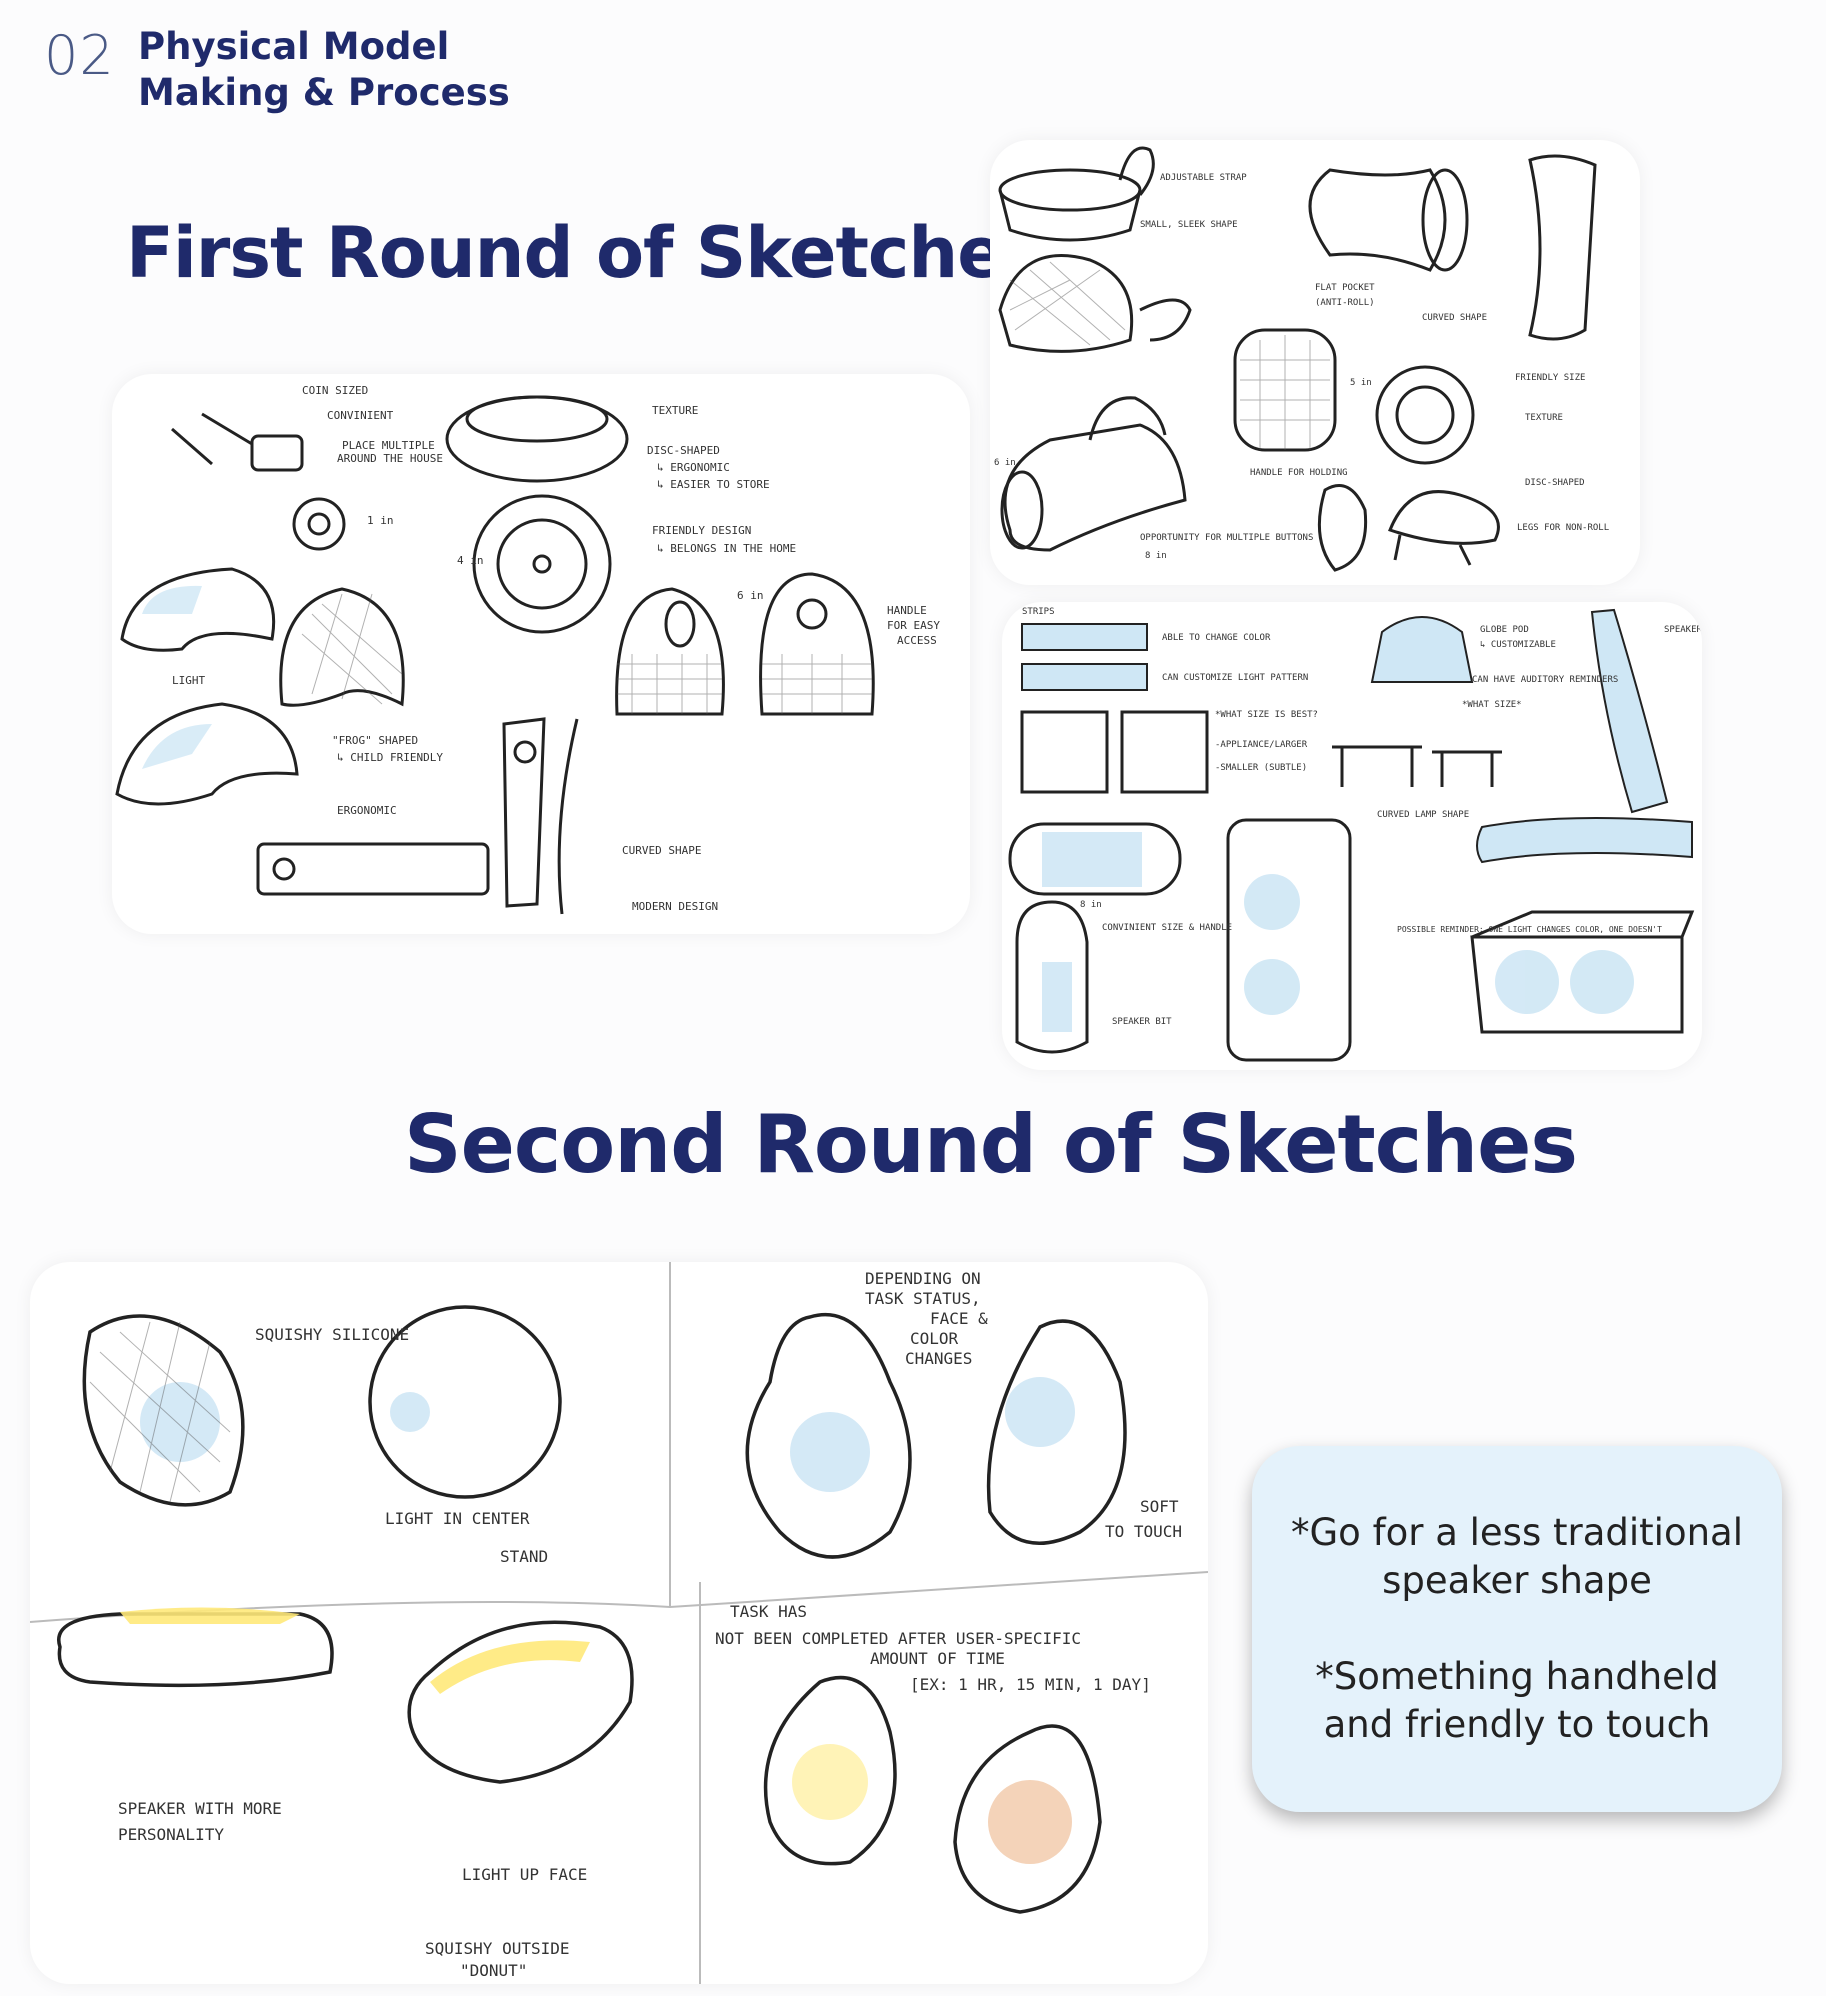 The height and width of the screenshot is (1996, 1826). I want to click on label-child-friendly: ↳ CHILD FRIENDLY, so click(390, 757).